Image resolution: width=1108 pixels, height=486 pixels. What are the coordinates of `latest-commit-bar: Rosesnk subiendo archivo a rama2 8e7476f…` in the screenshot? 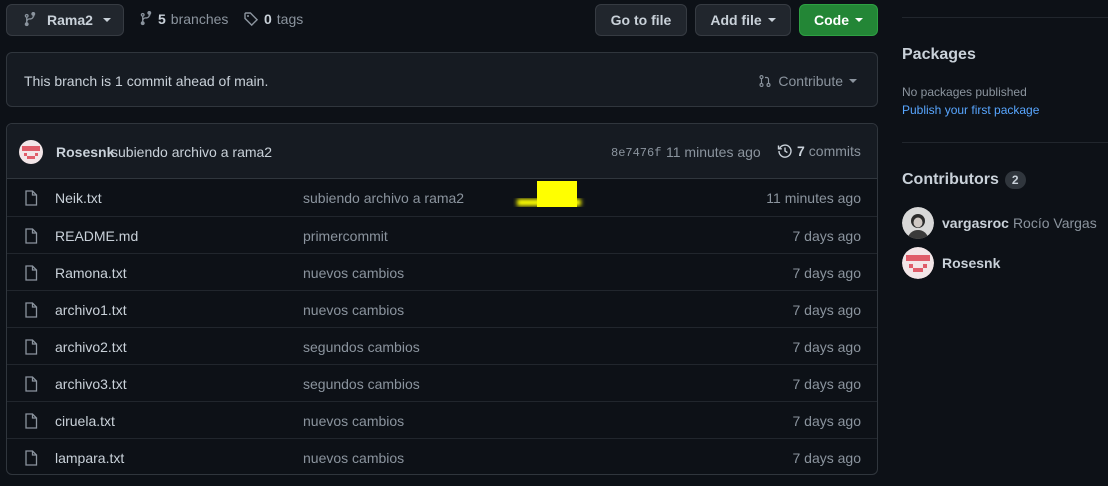 It's located at (442, 151).